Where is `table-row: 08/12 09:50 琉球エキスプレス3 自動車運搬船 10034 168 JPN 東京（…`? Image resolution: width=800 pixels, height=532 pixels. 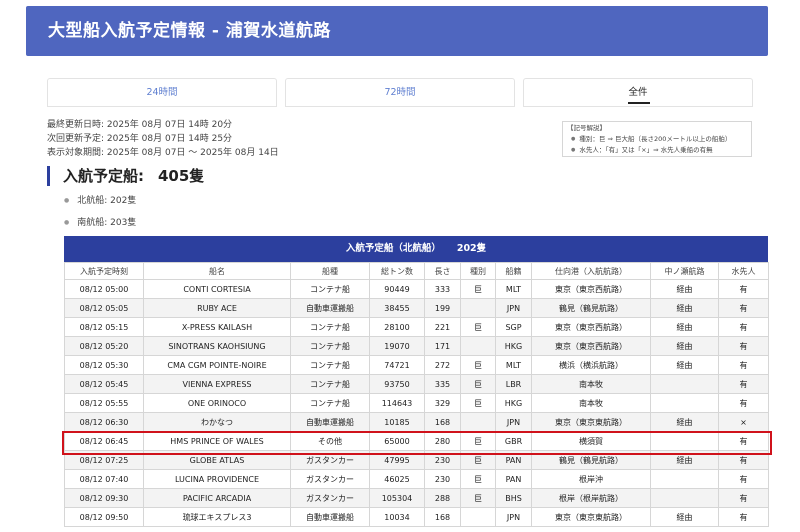 table-row: 08/12 09:50 琉球エキスプレス3 自動車運搬船 10034 168 JPN 東京（… is located at coordinates (416, 517).